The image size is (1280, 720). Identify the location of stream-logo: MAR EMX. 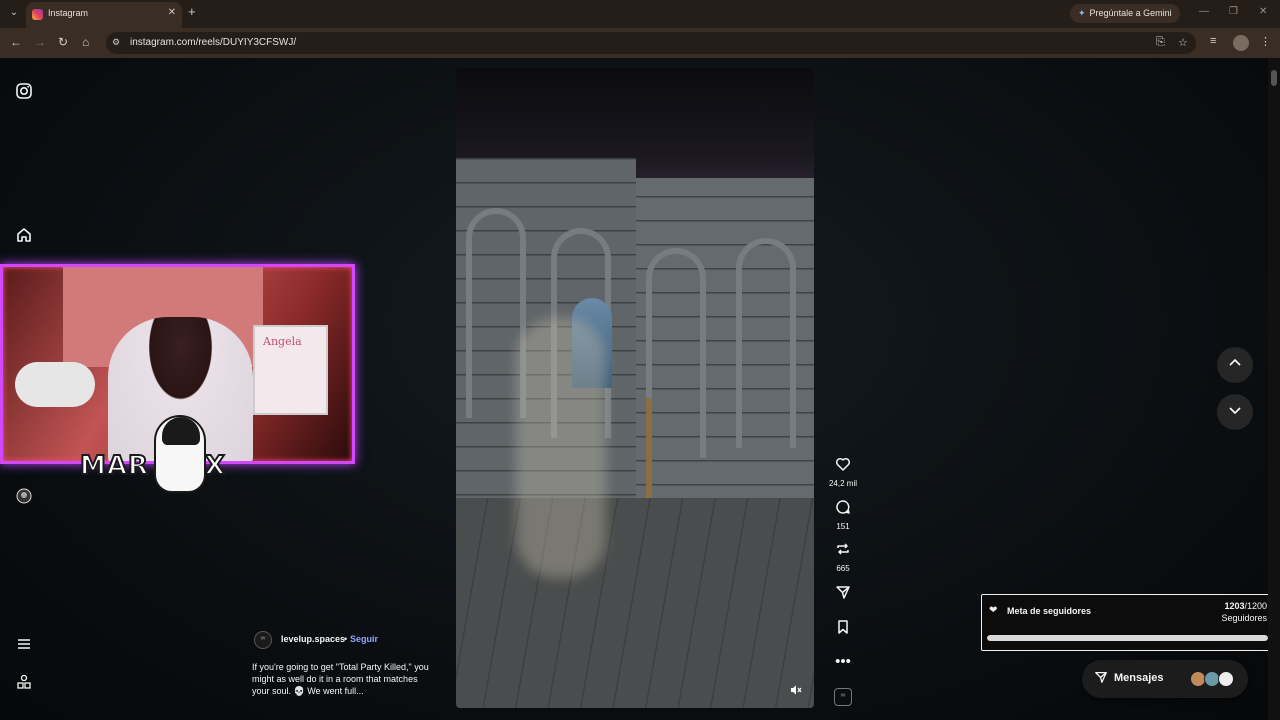
(179, 456).